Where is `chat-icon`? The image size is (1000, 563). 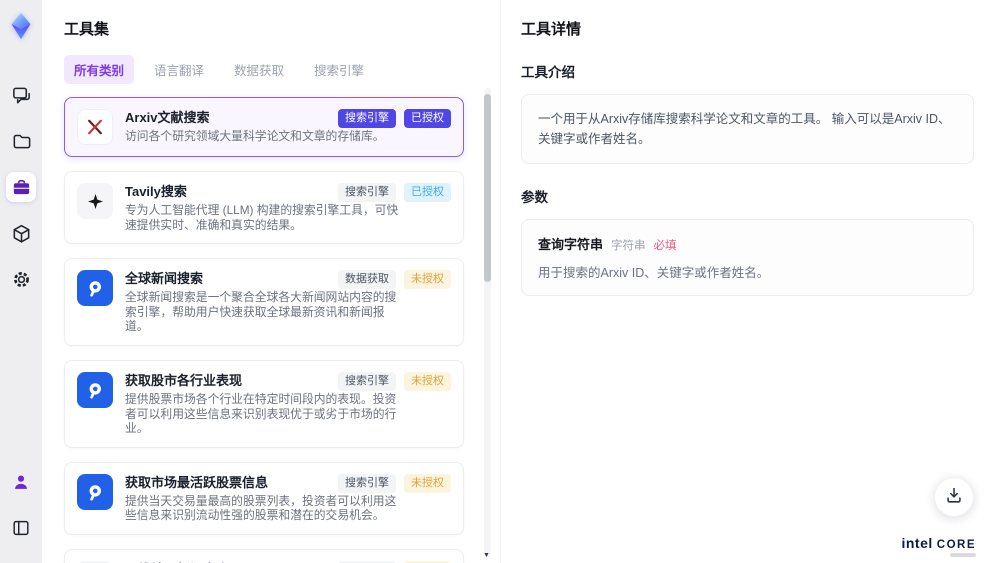
chat-icon is located at coordinates (21, 95).